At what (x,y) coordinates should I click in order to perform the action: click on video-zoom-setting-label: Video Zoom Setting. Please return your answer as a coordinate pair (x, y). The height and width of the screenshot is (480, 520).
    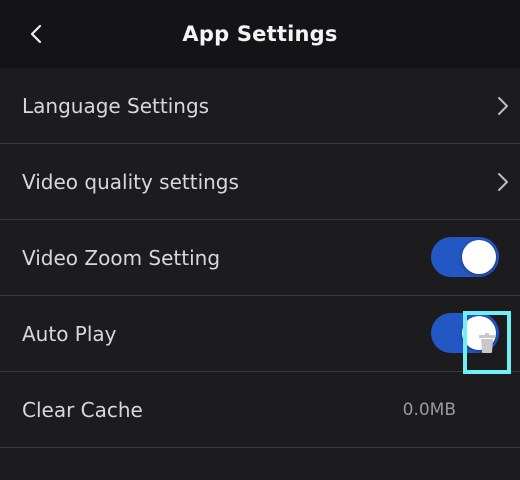
    Looking at the image, I should click on (121, 258).